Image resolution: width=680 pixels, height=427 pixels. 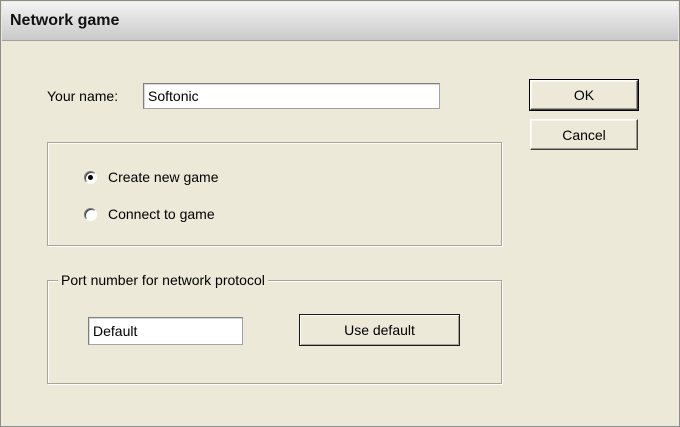 I want to click on connect-to-game-label: Connect to game, so click(x=161, y=214).